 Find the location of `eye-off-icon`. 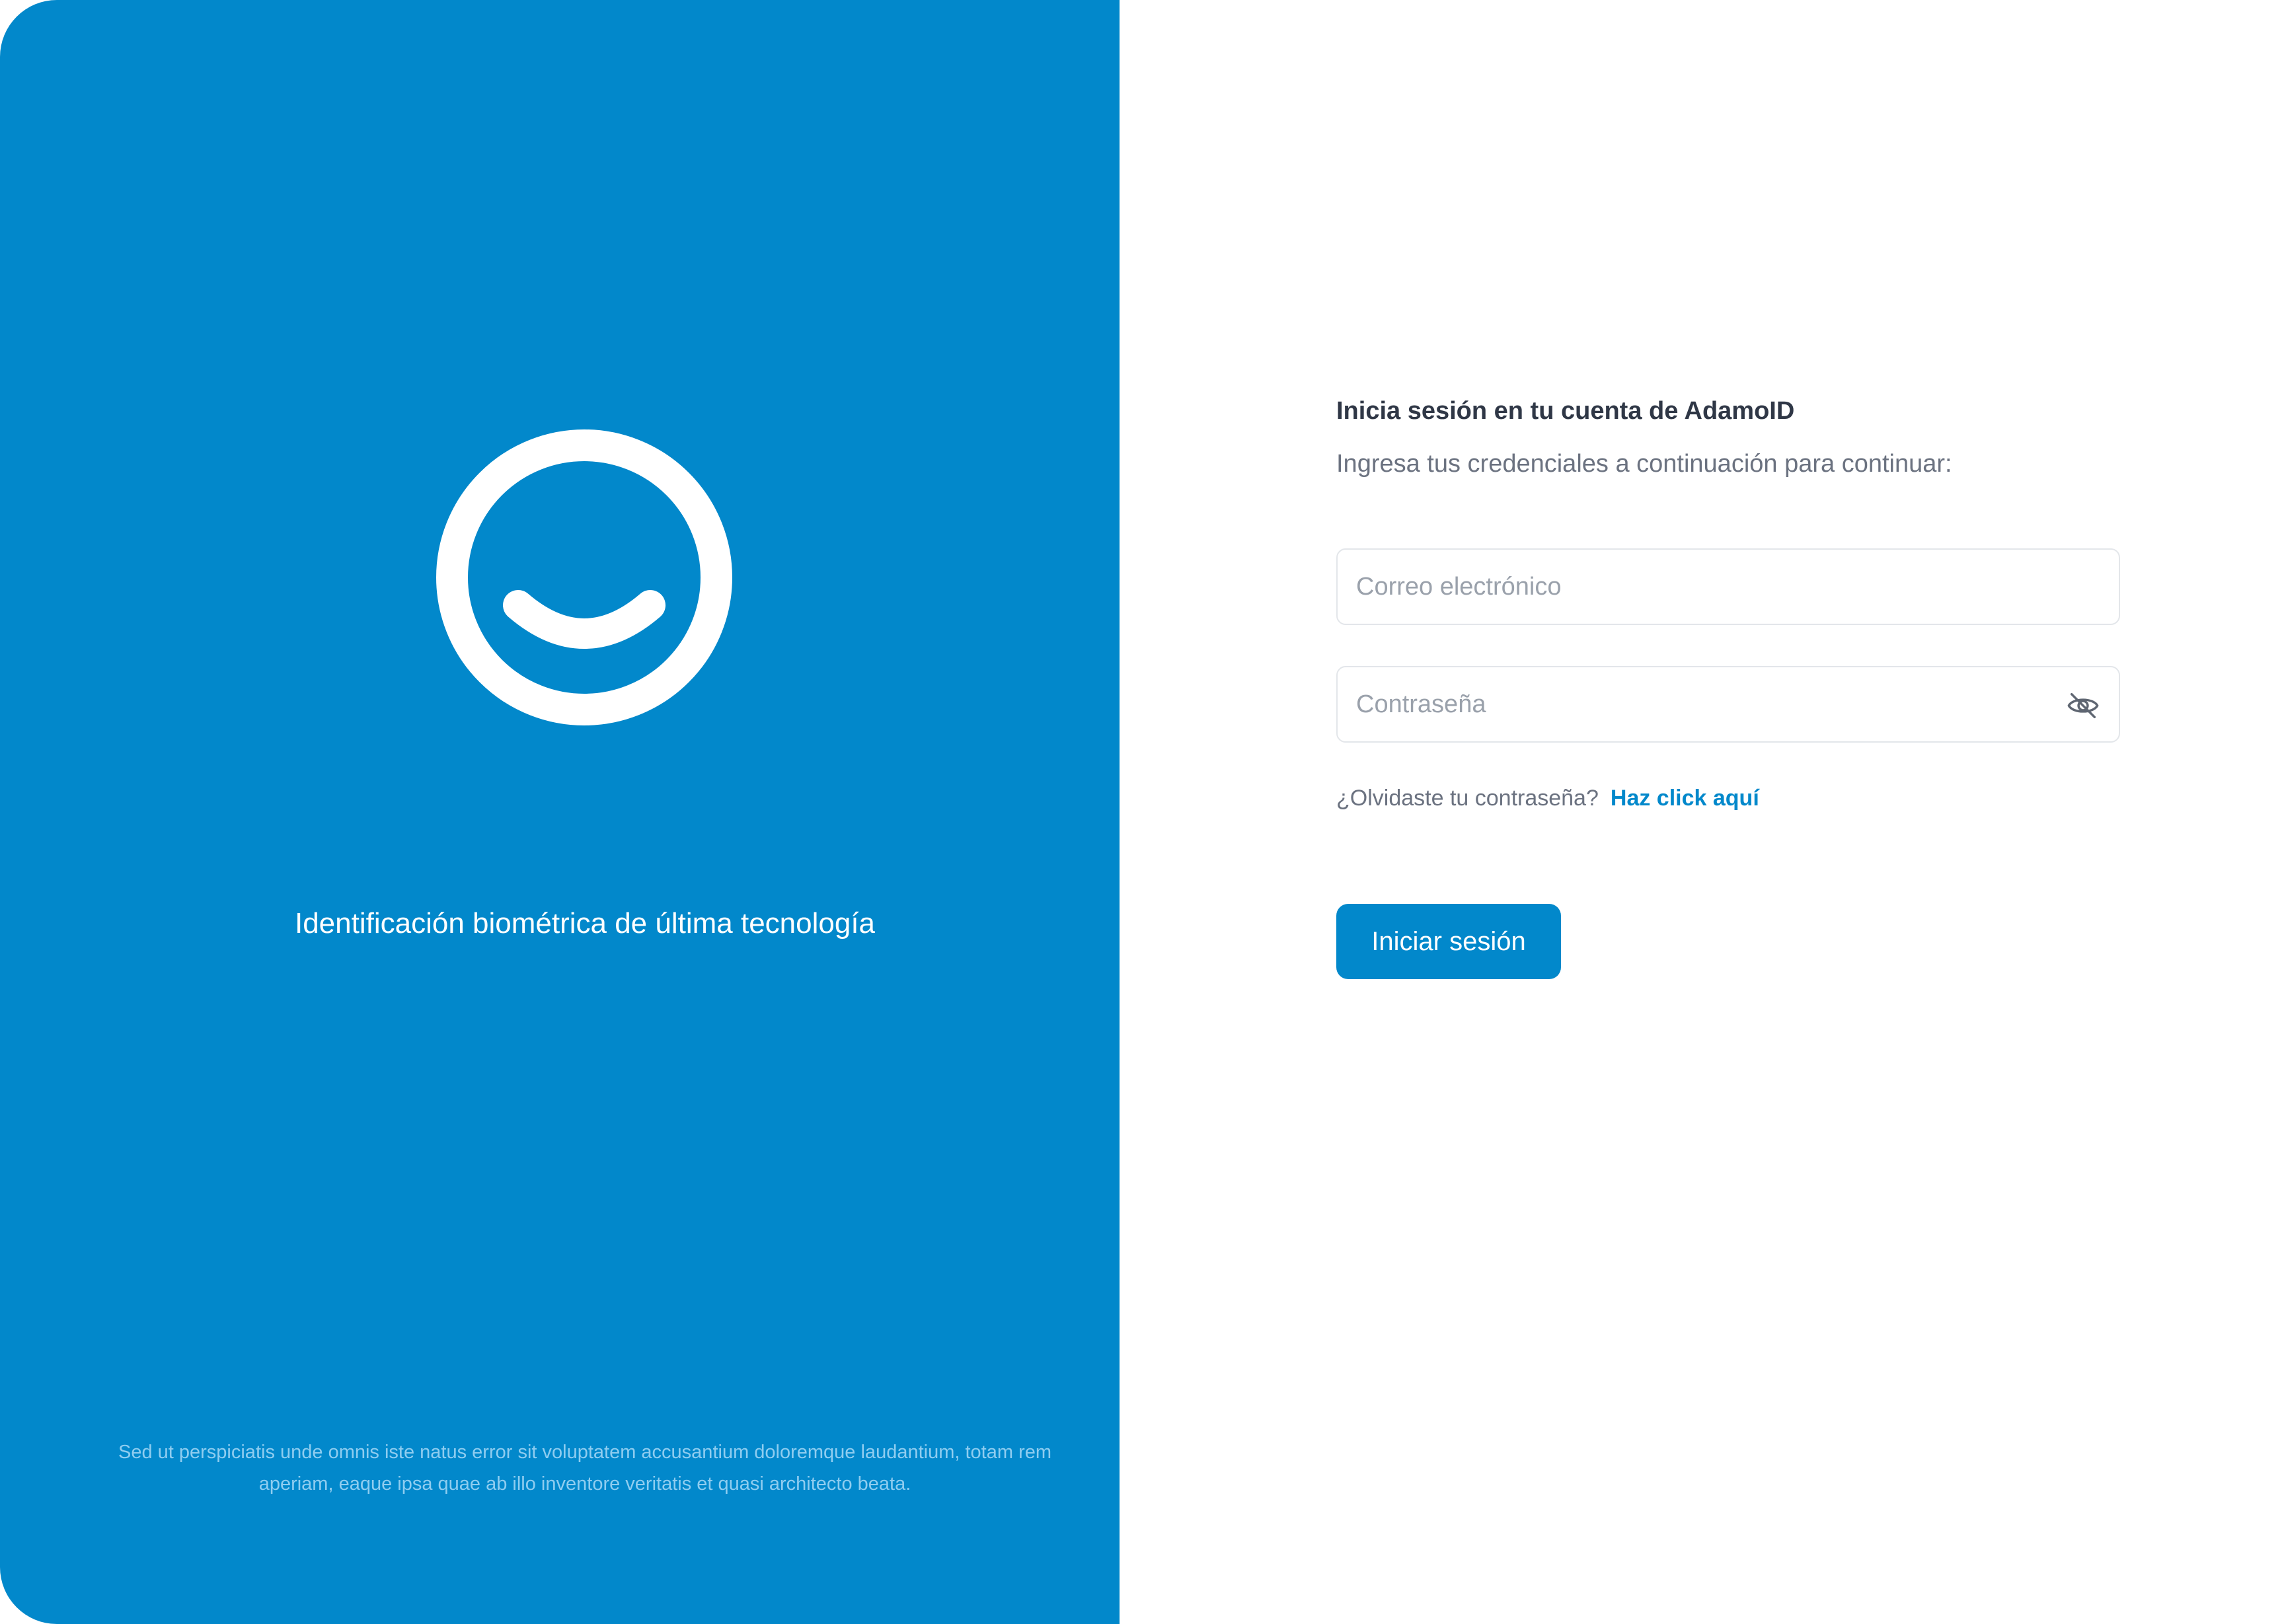

eye-off-icon is located at coordinates (2083, 706).